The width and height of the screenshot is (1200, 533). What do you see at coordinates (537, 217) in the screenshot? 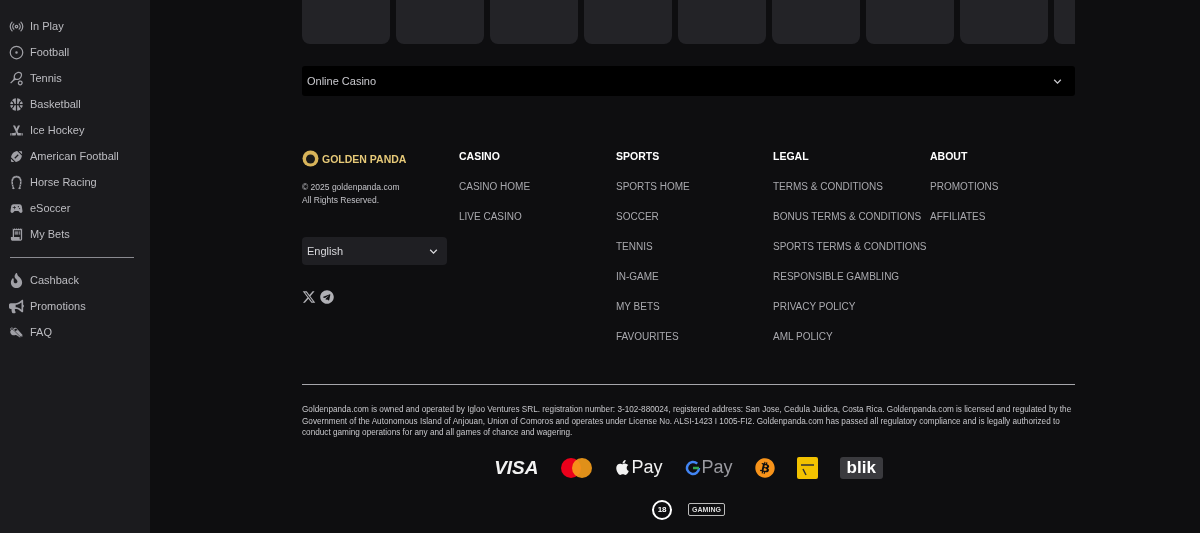
I see `footer-link: LIVE CASINO` at bounding box center [537, 217].